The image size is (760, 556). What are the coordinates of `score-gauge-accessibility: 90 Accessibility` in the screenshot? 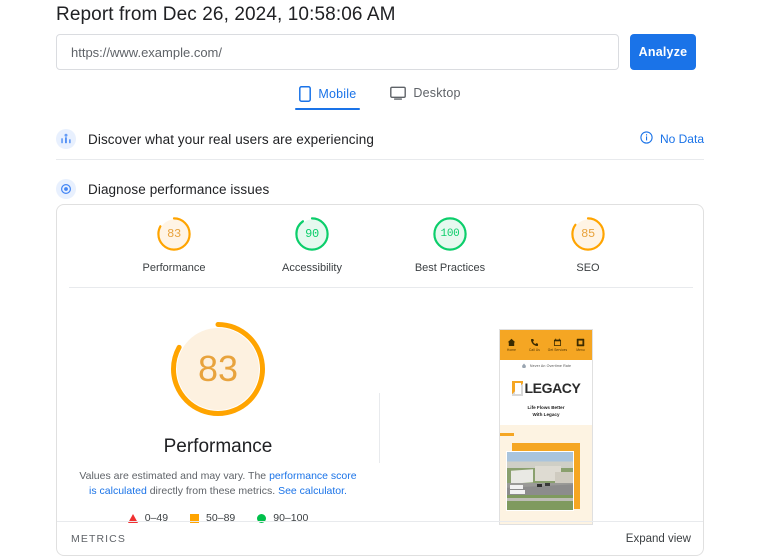 It's located at (312, 244).